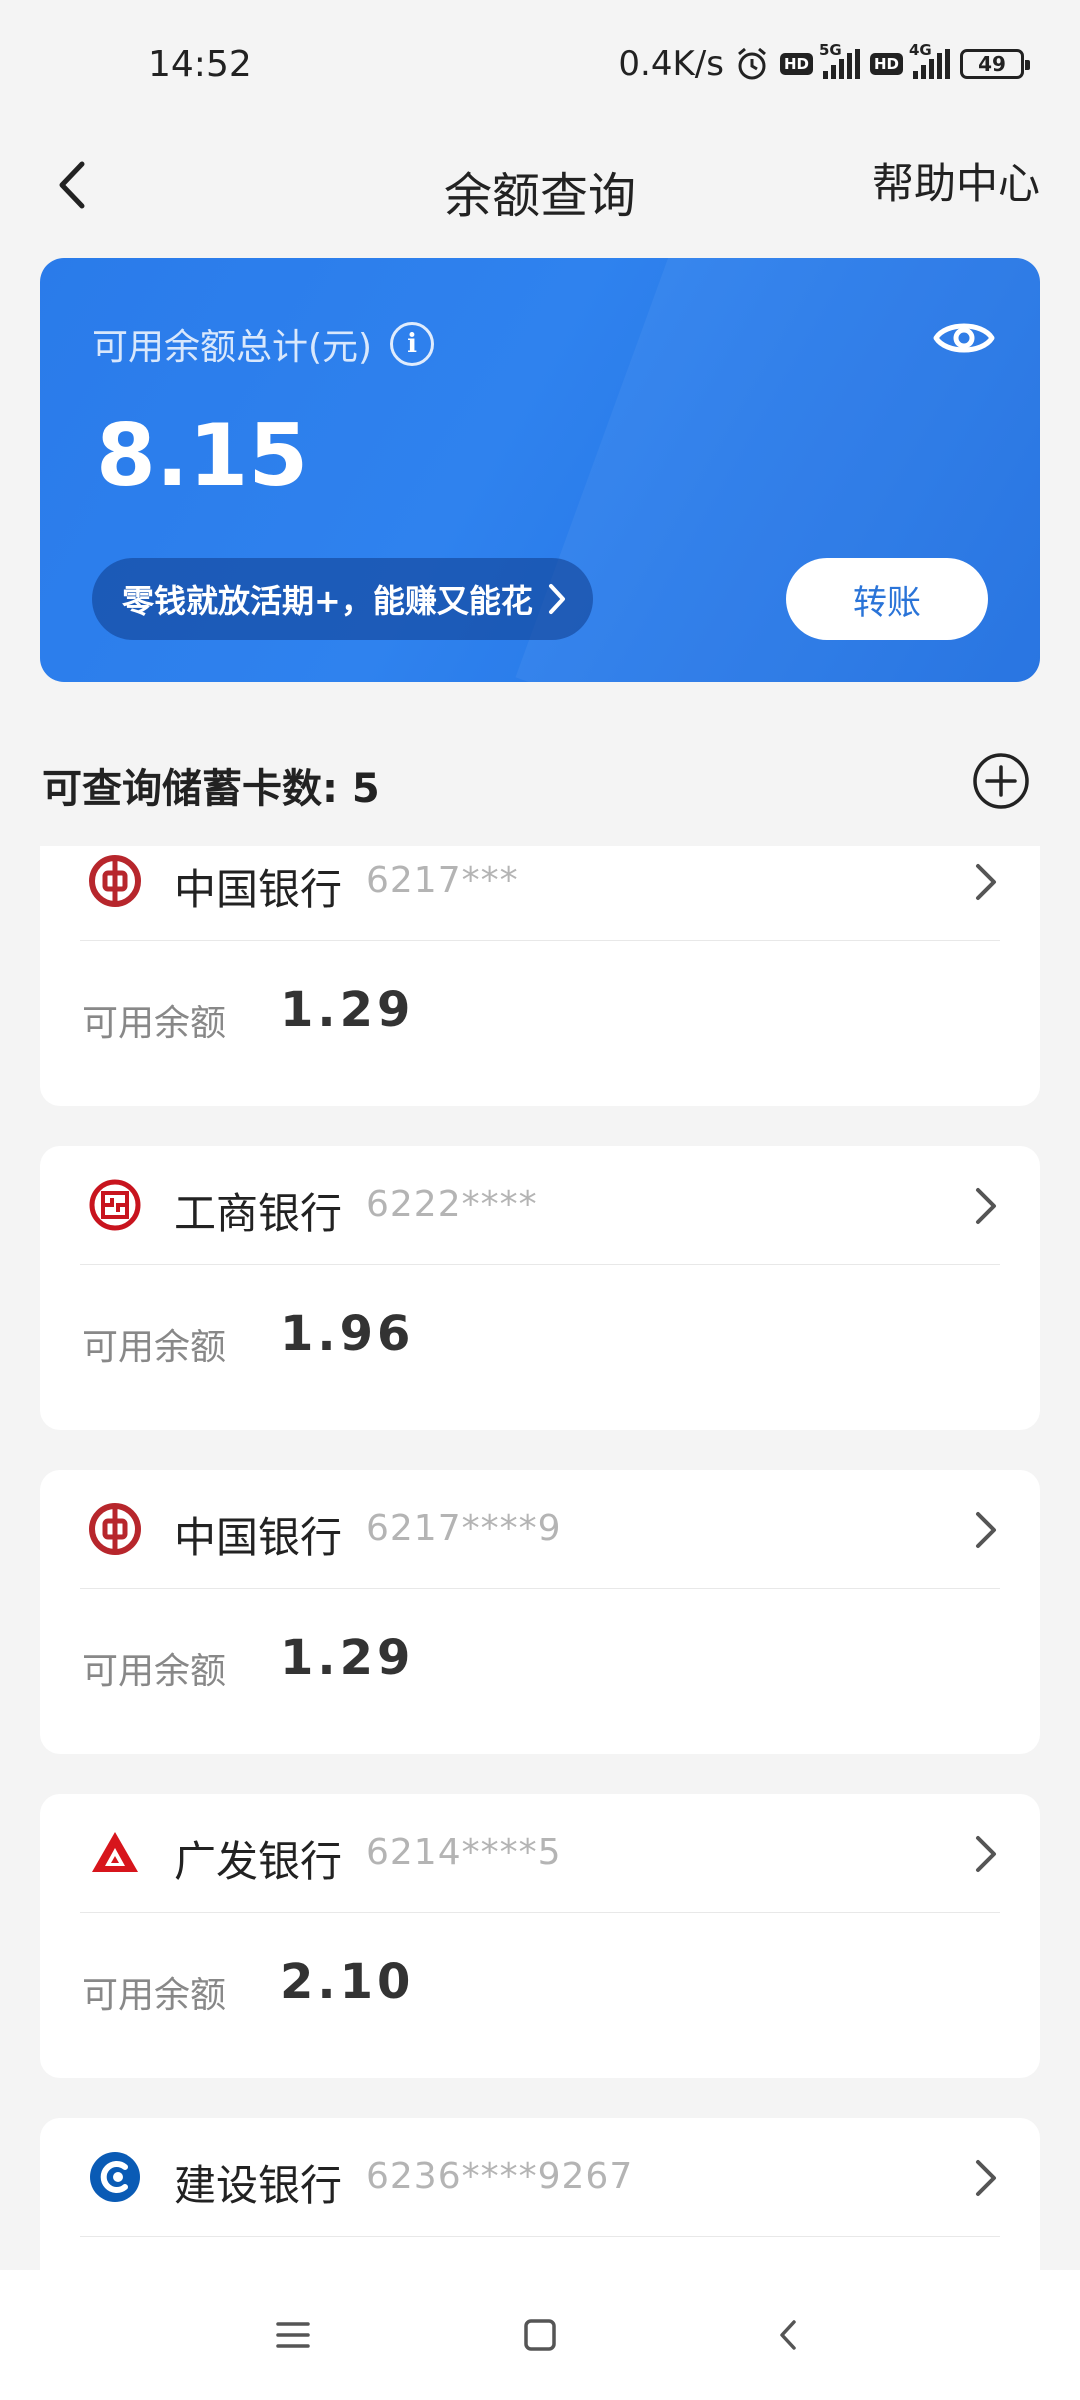 This screenshot has height=2400, width=1080. What do you see at coordinates (500, 2176) in the screenshot?
I see `card-number: 6236****9267` at bounding box center [500, 2176].